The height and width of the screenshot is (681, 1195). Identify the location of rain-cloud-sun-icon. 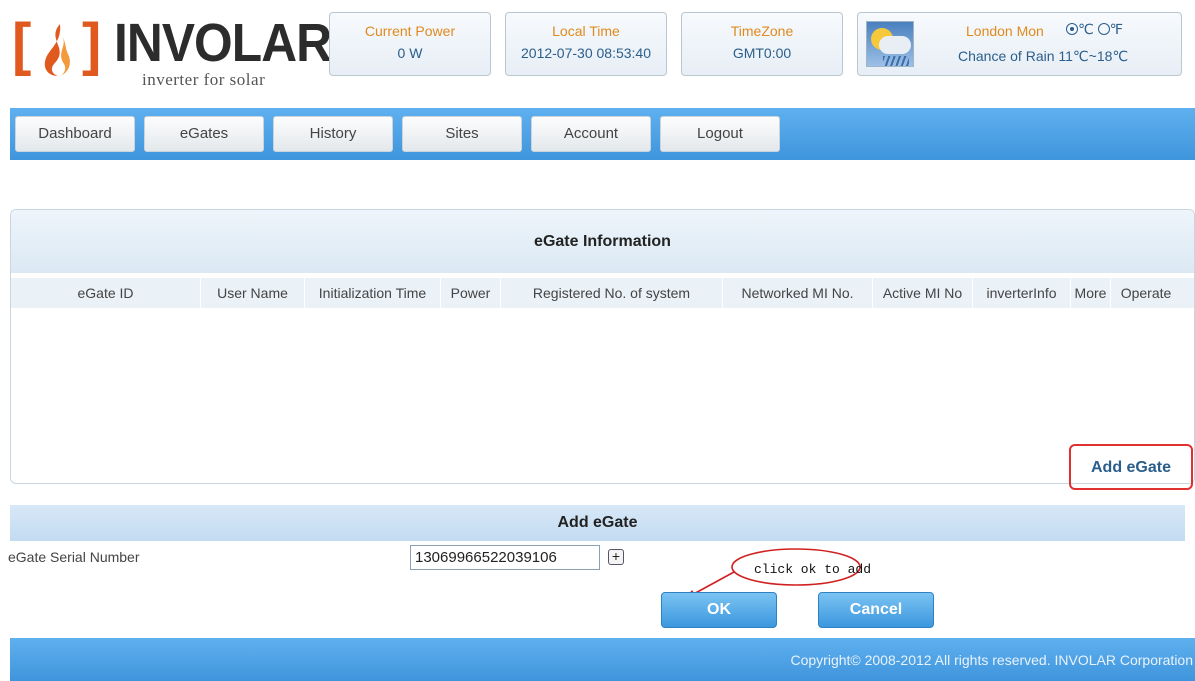
(890, 44).